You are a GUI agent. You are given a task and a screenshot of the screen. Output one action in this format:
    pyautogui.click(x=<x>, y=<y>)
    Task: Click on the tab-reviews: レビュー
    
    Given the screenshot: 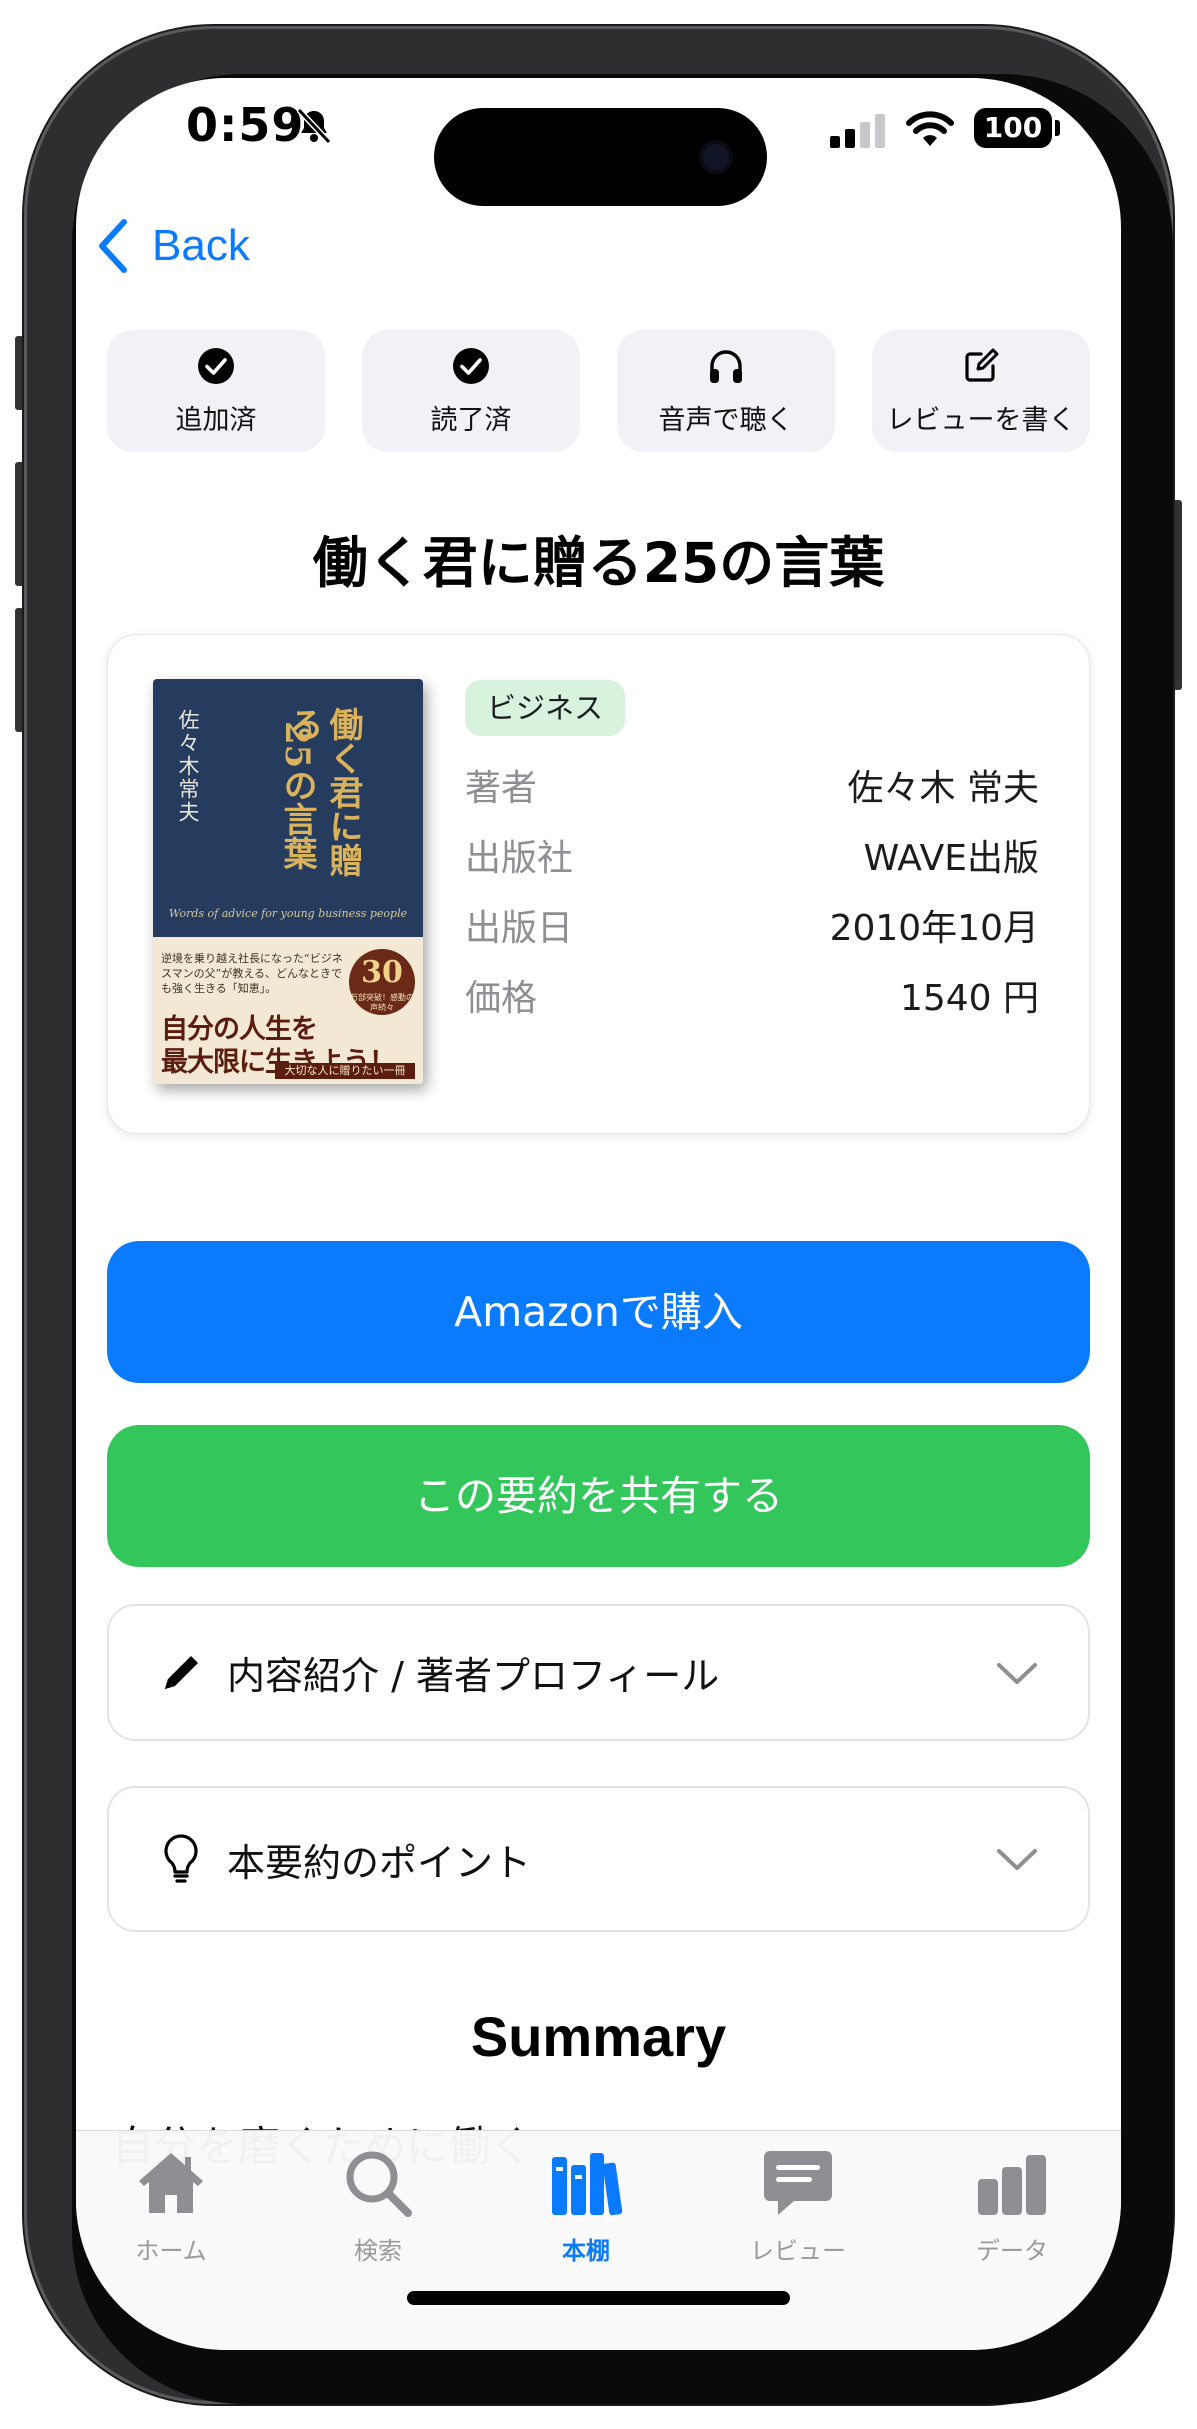 What is the action you would take?
    pyautogui.click(x=798, y=2205)
    